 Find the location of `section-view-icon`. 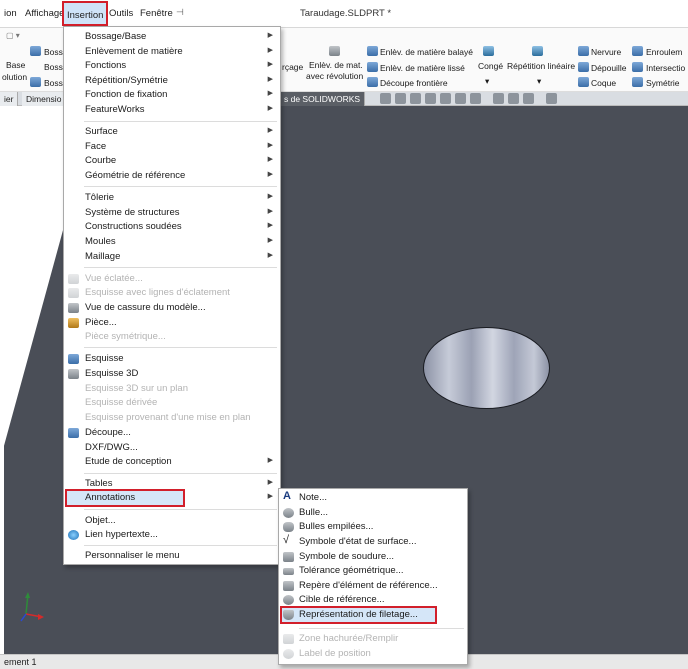

section-view-icon is located at coordinates (430, 98).